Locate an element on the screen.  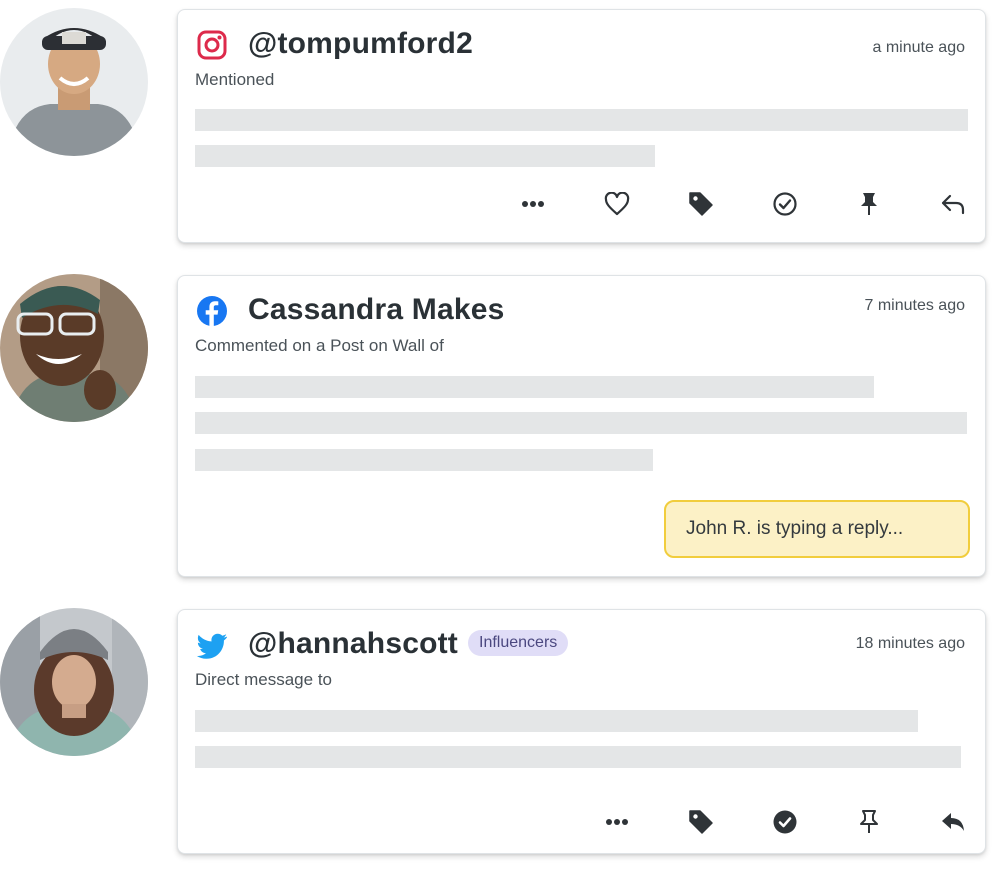
twitter-icon is located at coordinates (212, 646).